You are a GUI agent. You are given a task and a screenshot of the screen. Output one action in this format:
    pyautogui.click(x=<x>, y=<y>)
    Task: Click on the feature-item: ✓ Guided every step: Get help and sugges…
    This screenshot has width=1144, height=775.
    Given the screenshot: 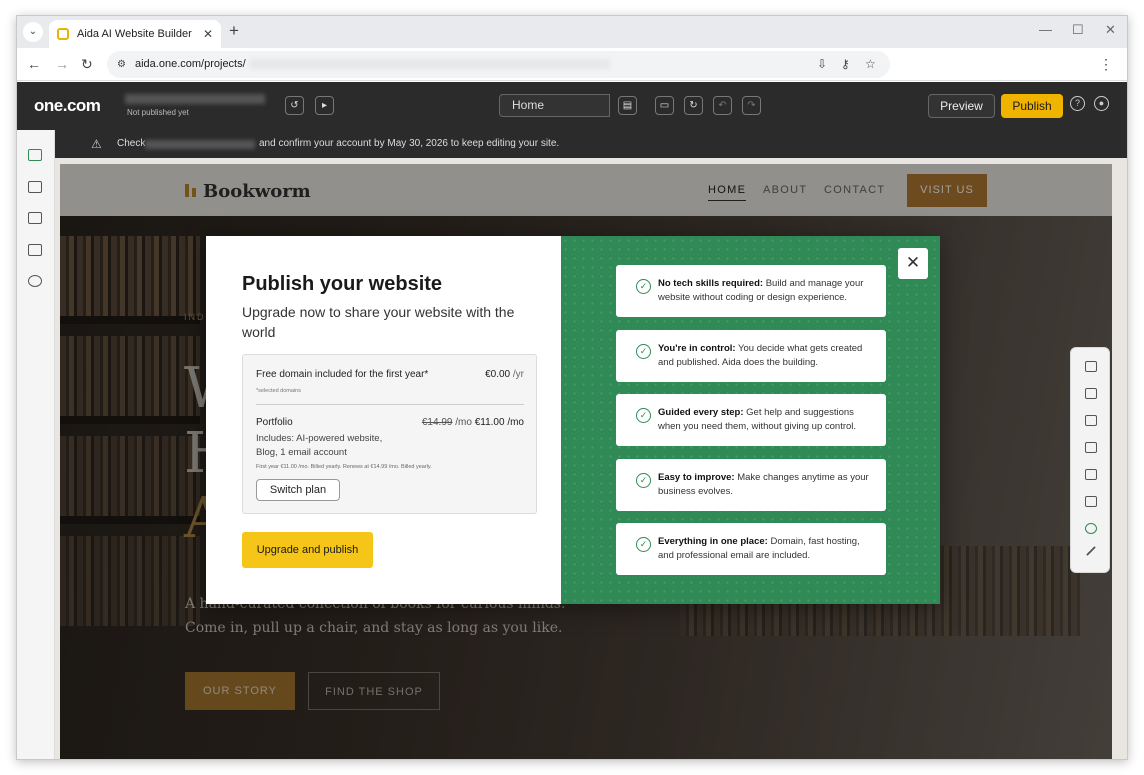 What is the action you would take?
    pyautogui.click(x=751, y=420)
    